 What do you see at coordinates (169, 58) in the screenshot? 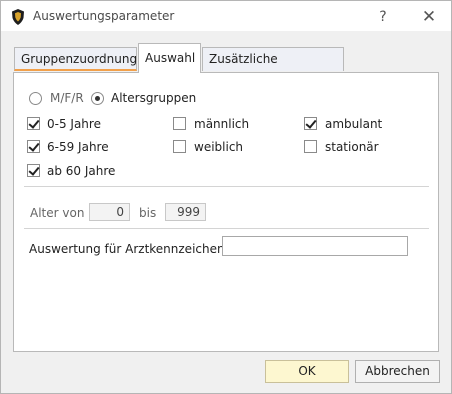
I see `tab-auswahl: Auswahl` at bounding box center [169, 58].